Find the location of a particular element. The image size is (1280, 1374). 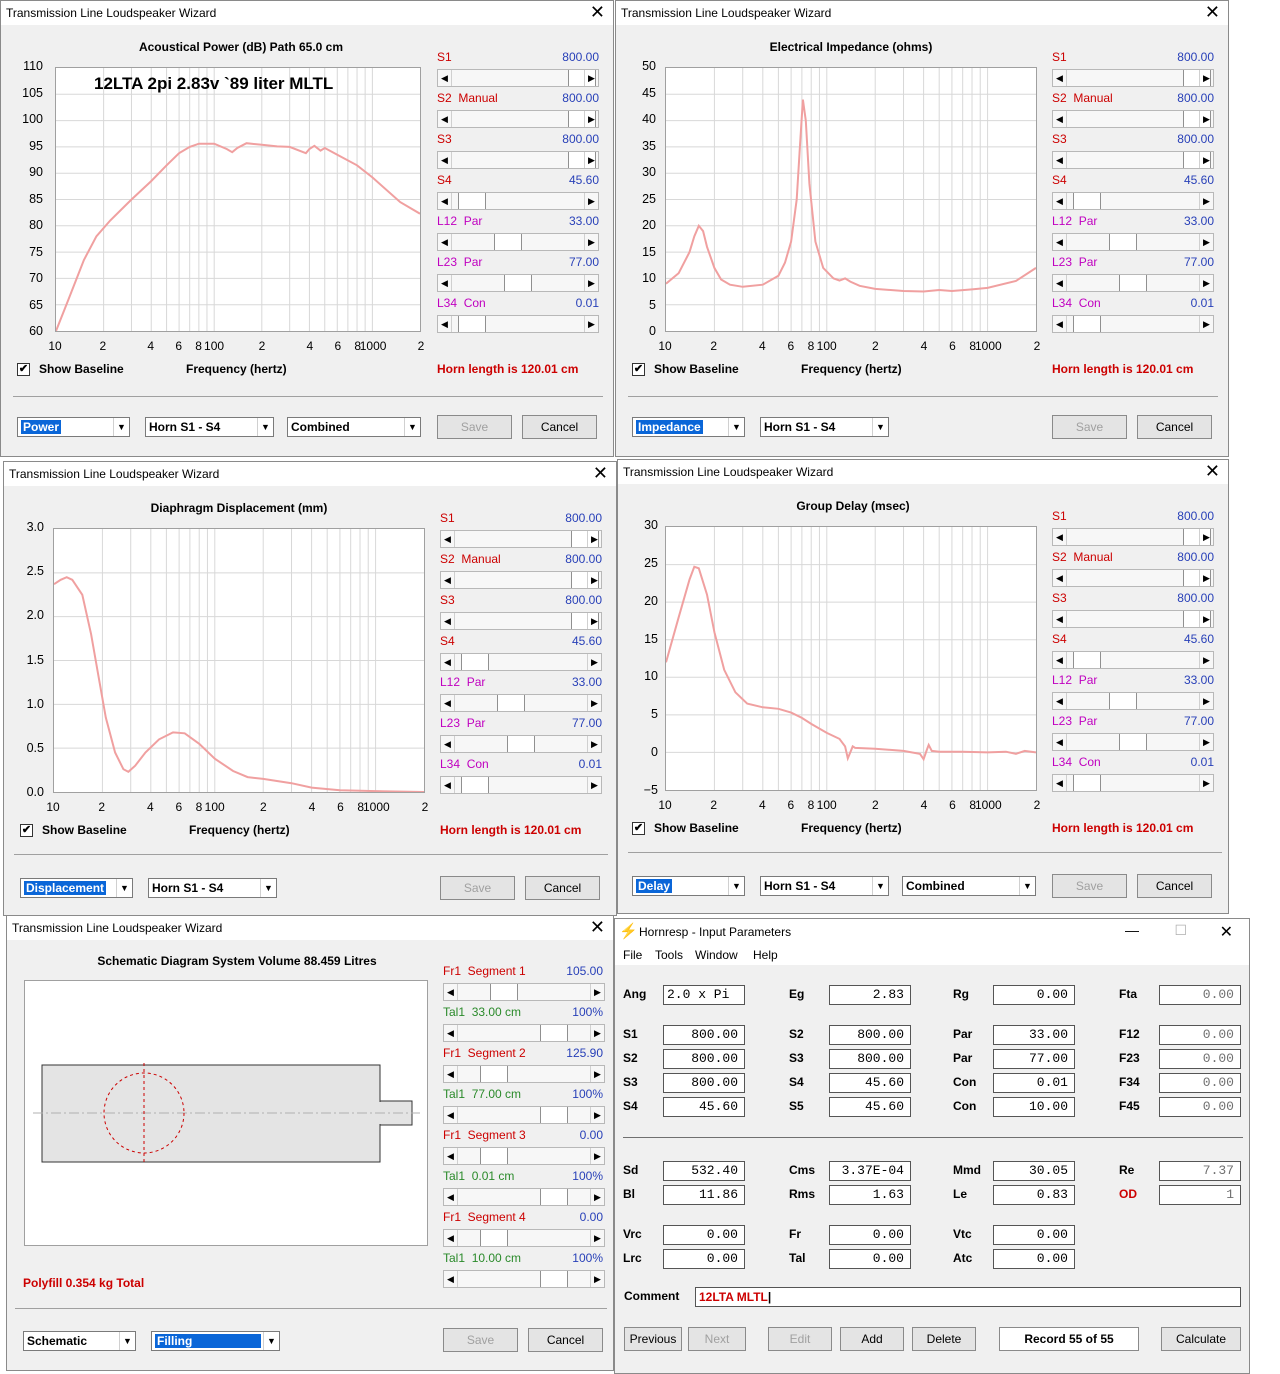

param-slider: S3 800.00 ◀ ▶ is located at coordinates (521, 613).